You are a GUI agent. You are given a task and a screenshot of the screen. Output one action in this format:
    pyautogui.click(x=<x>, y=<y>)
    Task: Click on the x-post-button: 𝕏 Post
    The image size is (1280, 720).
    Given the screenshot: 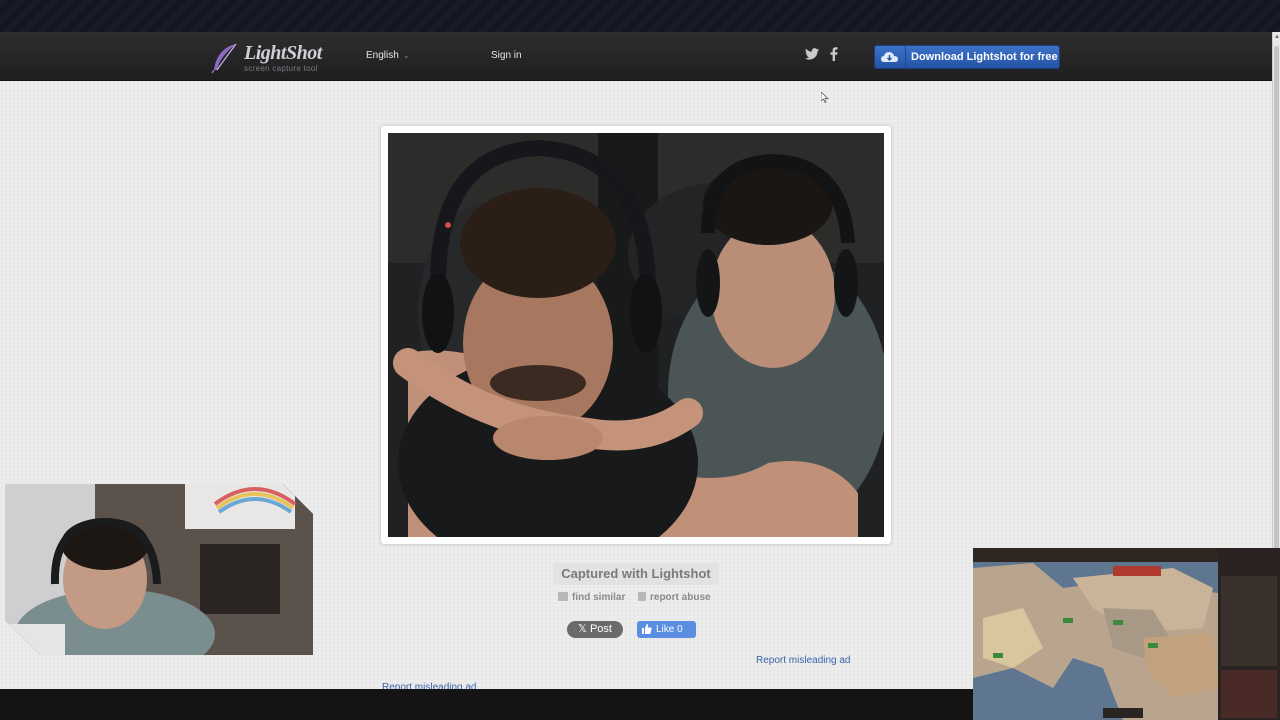 What is the action you would take?
    pyautogui.click(x=595, y=629)
    